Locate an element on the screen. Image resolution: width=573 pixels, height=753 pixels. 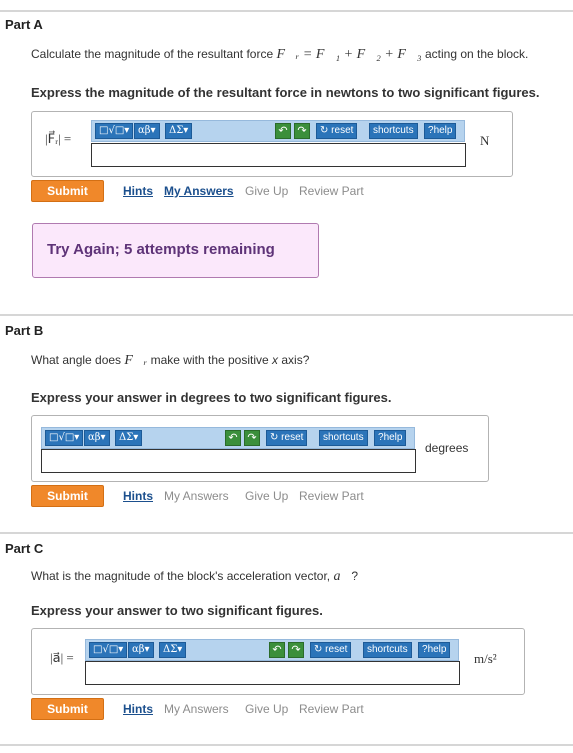
part-c-review-part-link: Review Part is located at coordinates (331, 709).